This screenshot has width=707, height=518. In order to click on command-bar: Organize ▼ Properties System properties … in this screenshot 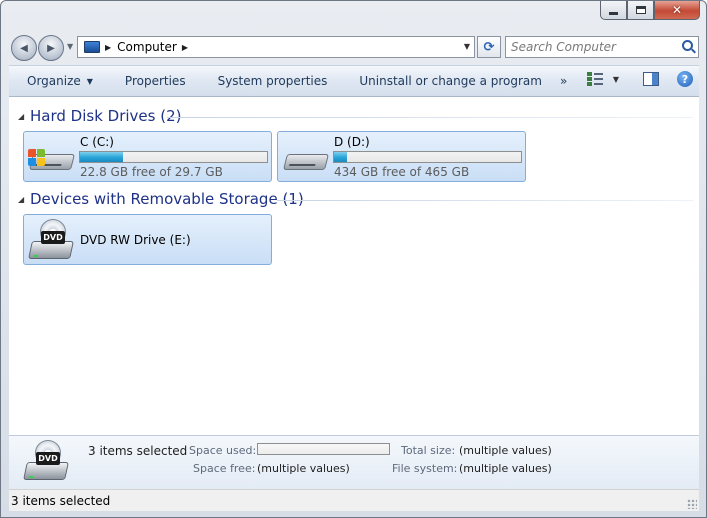, I will do `click(354, 81)`.